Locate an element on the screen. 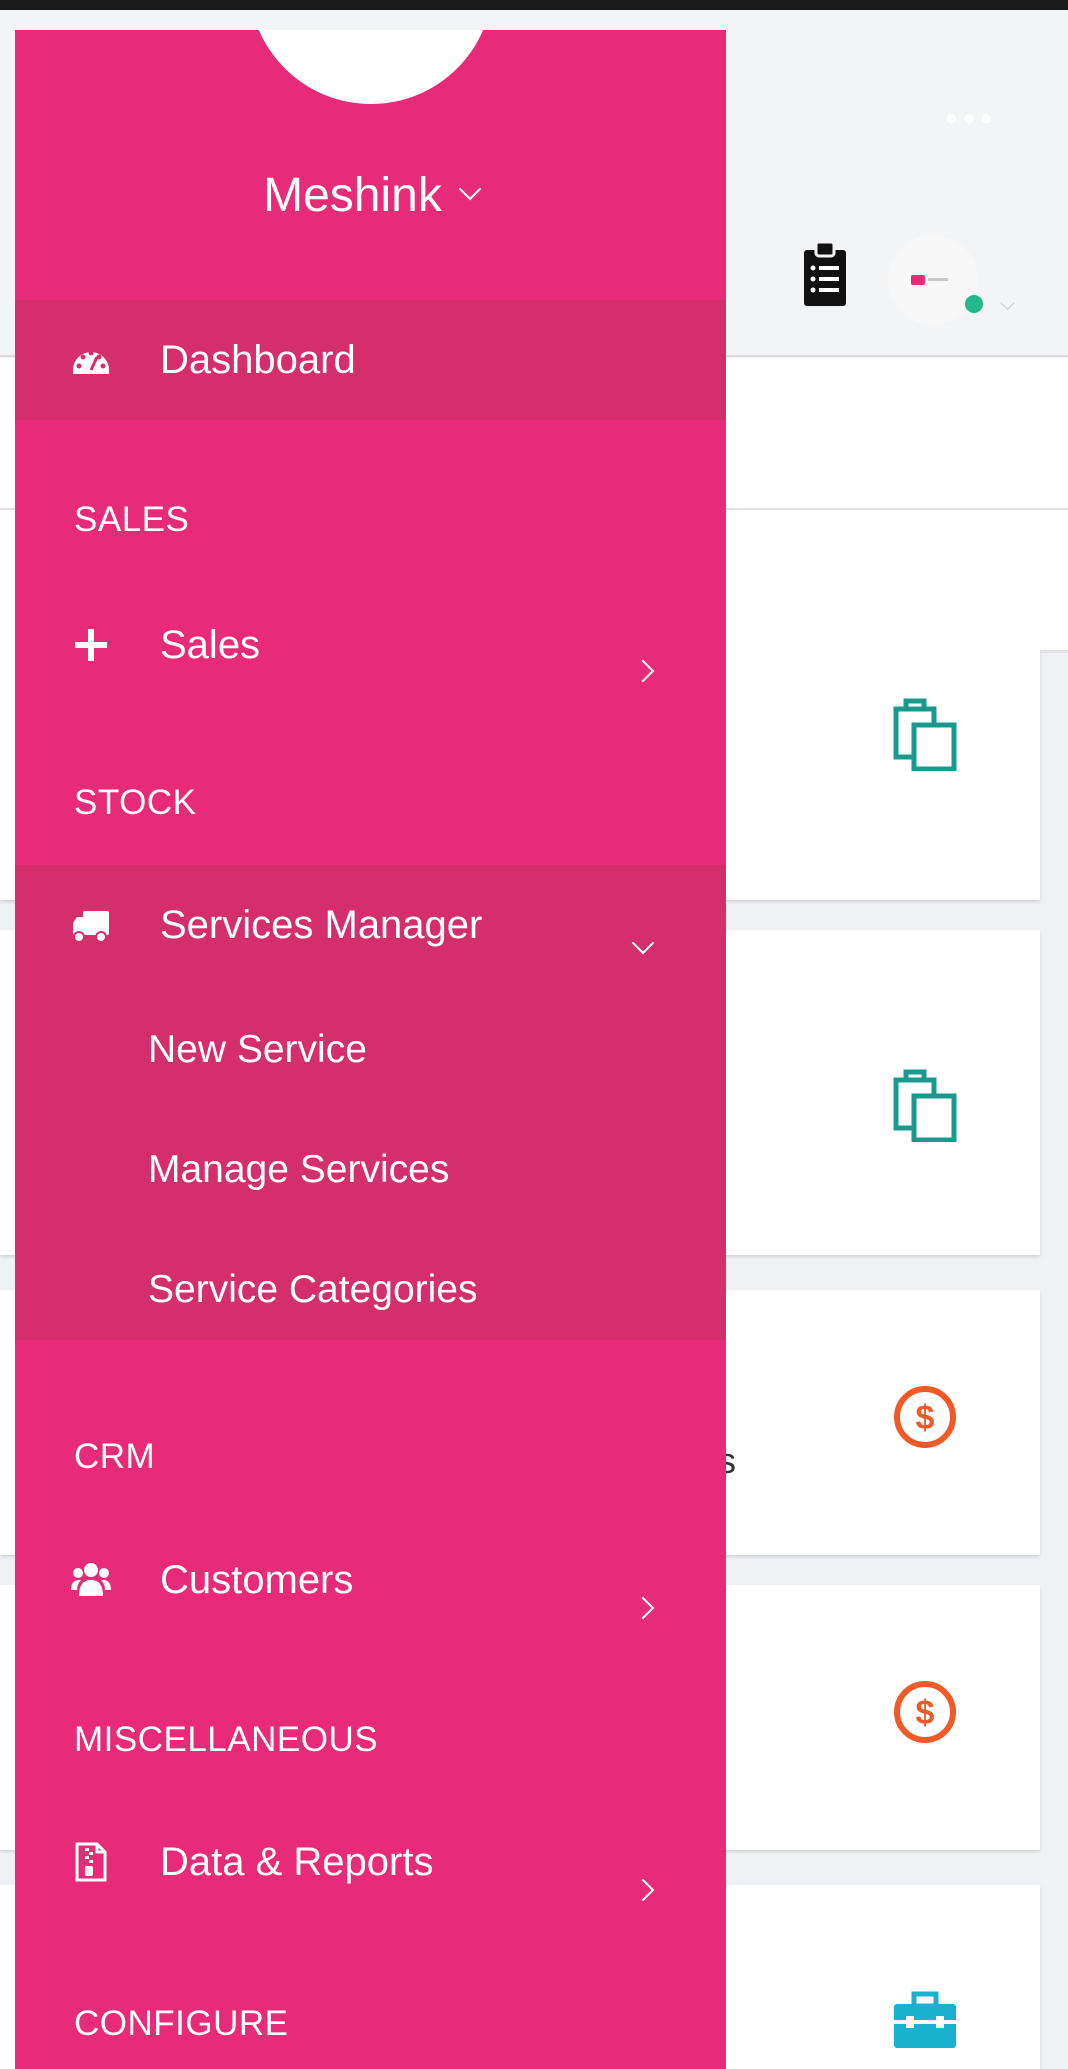 The height and width of the screenshot is (2069, 1068). sidebar-item-label: Dashboard is located at coordinates (258, 360).